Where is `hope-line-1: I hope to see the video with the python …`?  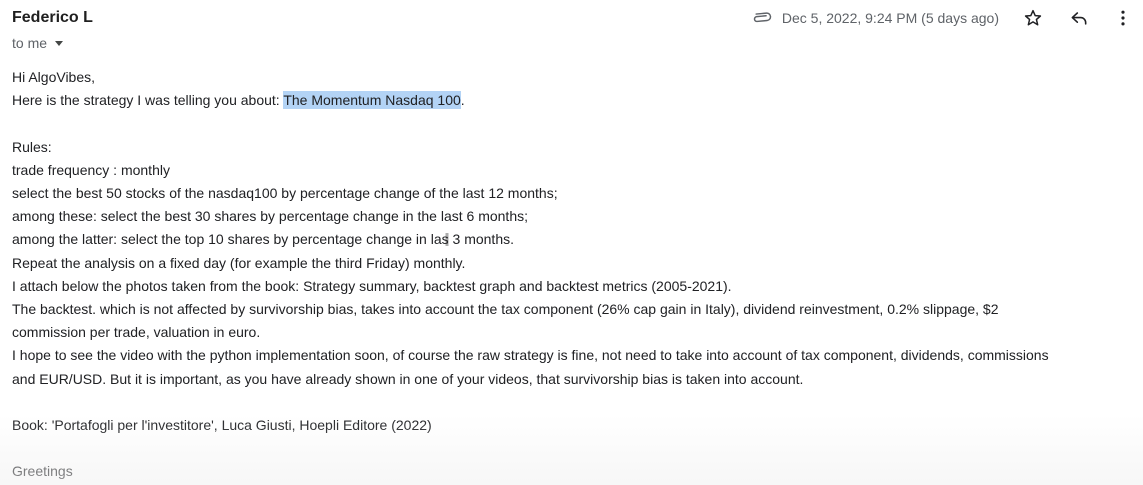
hope-line-1: I hope to see the video with the python … is located at coordinates (530, 355).